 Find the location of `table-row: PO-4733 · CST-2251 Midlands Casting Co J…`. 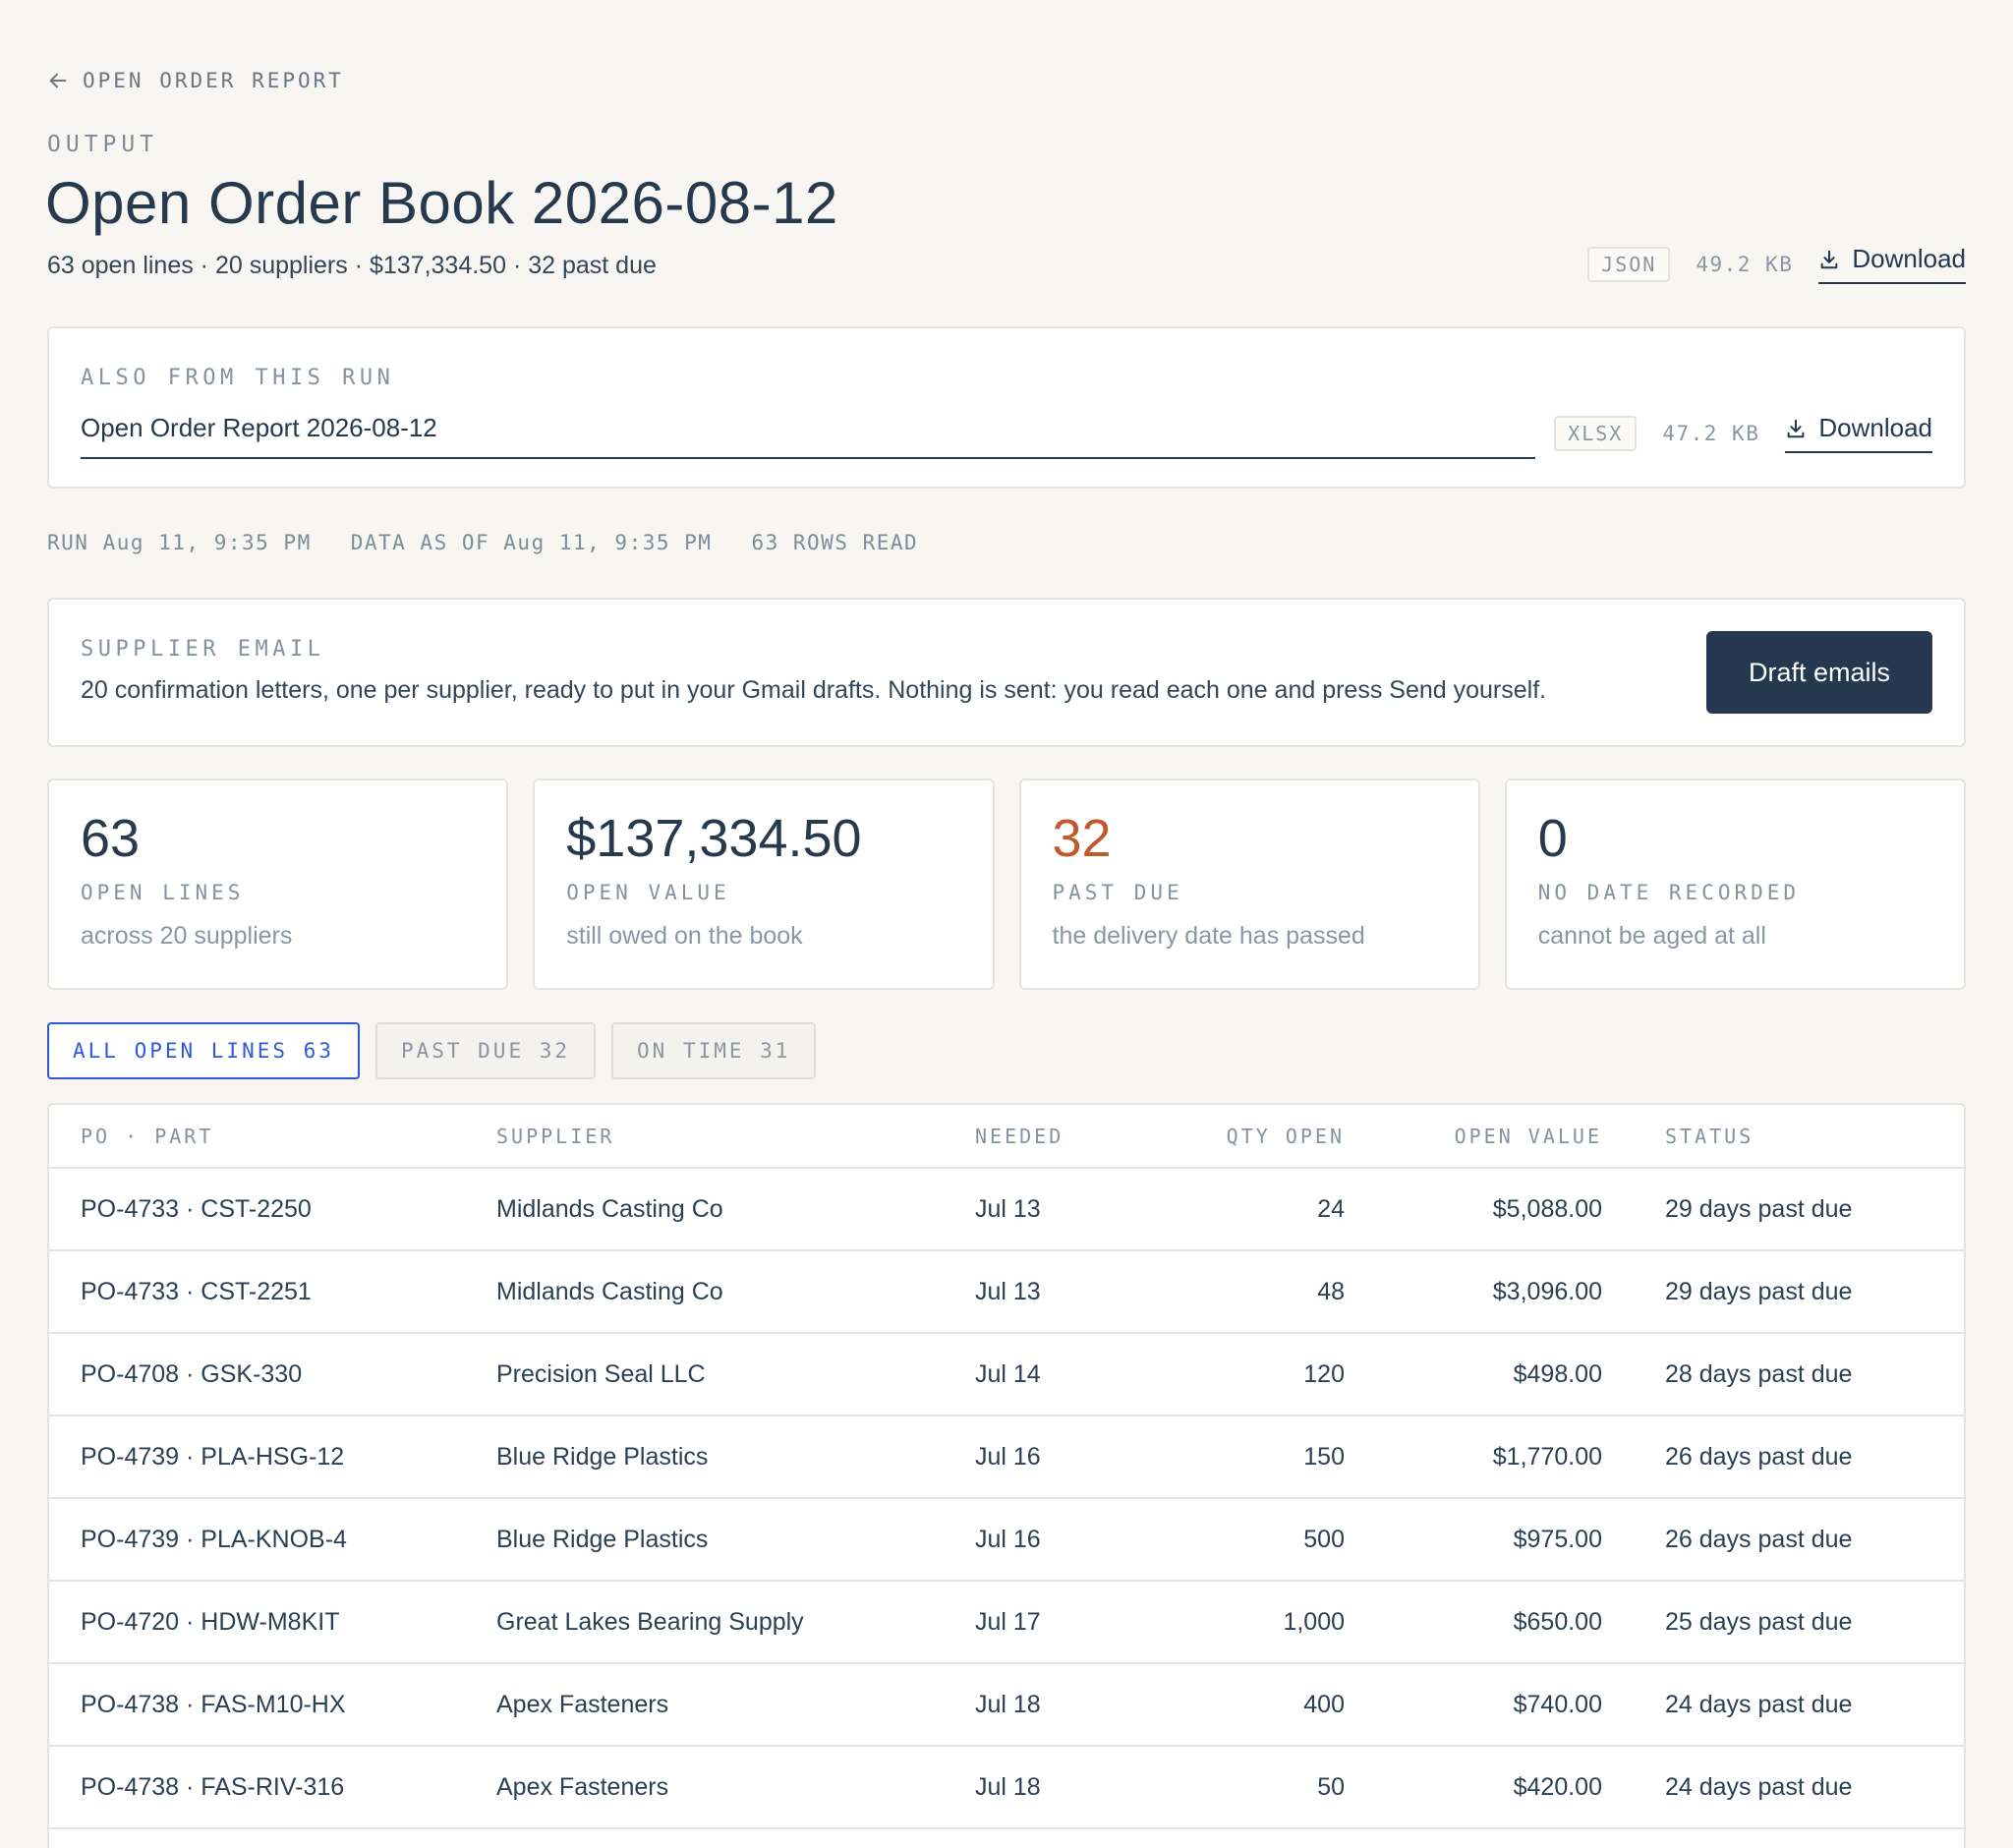

table-row: PO-4733 · CST-2251 Midlands Casting Co J… is located at coordinates (1006, 1292).